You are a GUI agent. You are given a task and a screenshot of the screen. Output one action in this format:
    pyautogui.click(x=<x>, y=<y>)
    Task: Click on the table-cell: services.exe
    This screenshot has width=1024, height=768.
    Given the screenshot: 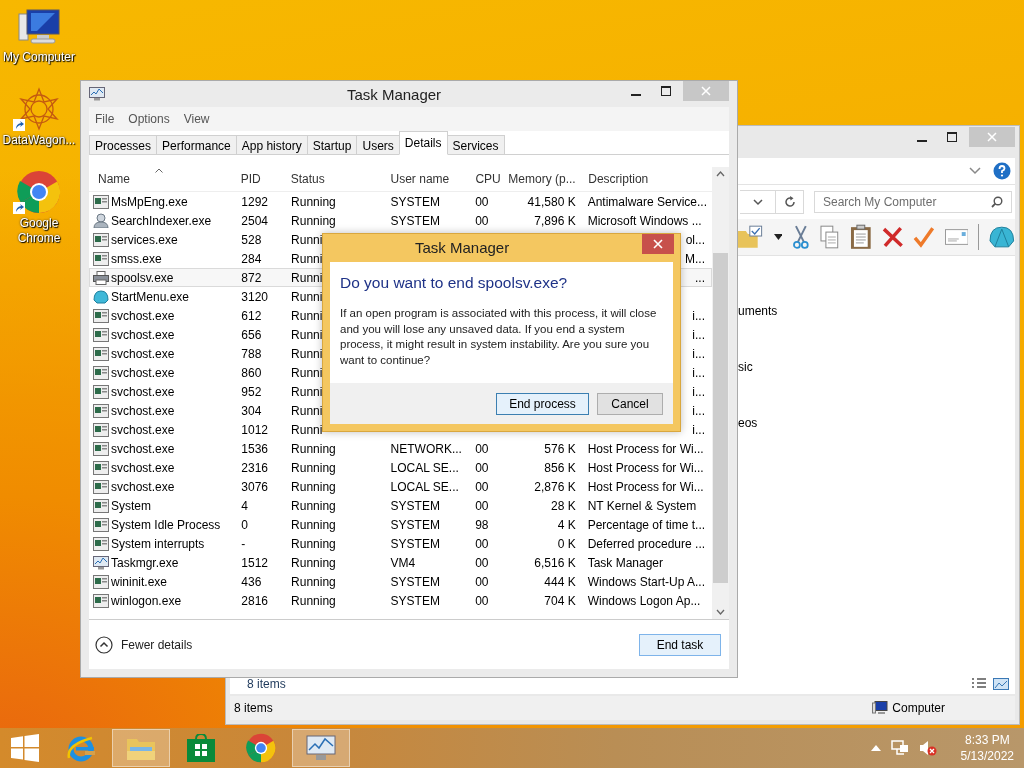 What is the action you would take?
    pyautogui.click(x=144, y=239)
    